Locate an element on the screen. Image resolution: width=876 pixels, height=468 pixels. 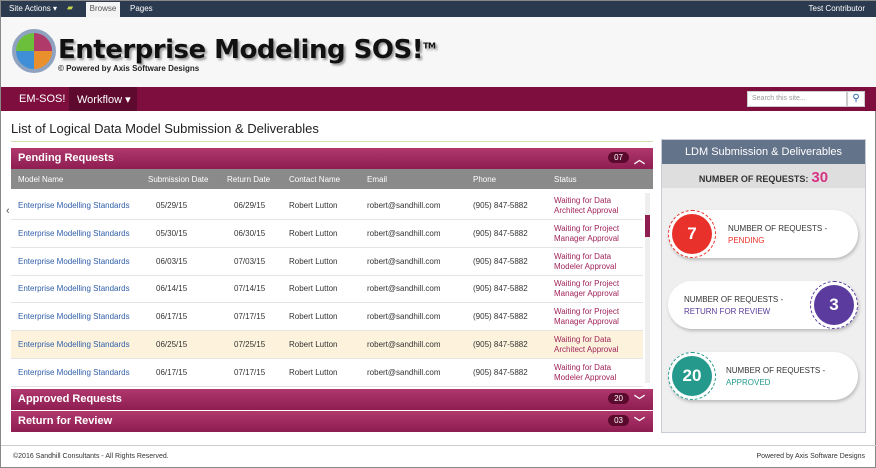
return-for-review-card: NUMBER OF REQUESTS - RETURN FOR REVIEW 3 is located at coordinates (763, 305).